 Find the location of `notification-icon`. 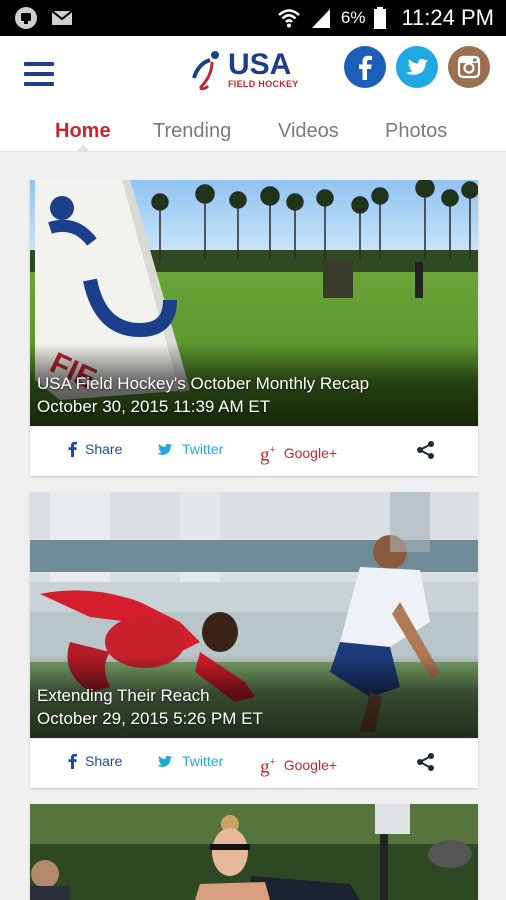

notification-icon is located at coordinates (26, 18).